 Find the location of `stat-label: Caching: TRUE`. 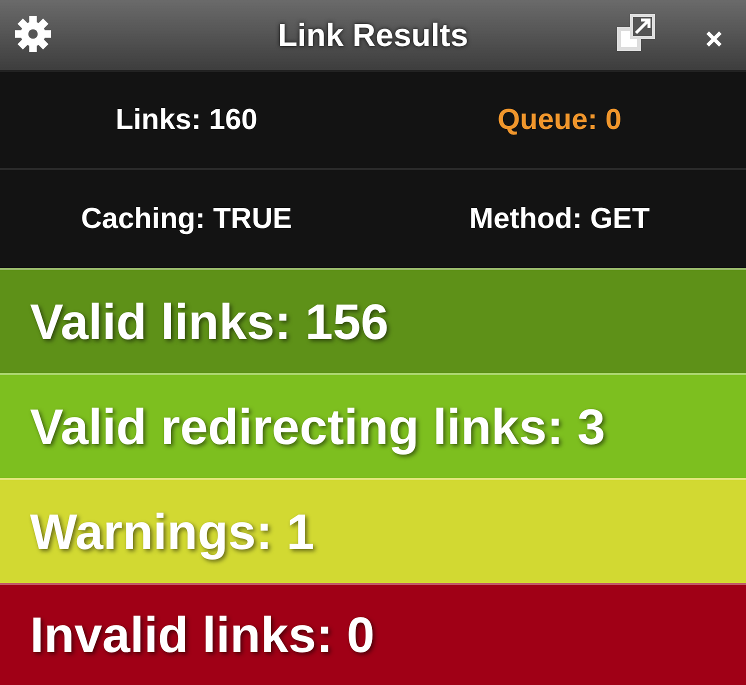

stat-label: Caching: TRUE is located at coordinates (187, 219).